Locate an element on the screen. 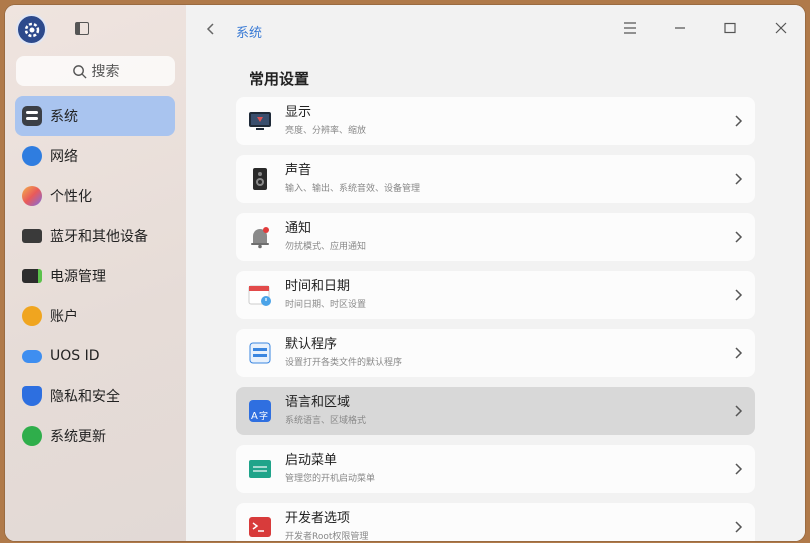 The height and width of the screenshot is (543, 810). sidebar-item-account: 账户 is located at coordinates (95, 316).